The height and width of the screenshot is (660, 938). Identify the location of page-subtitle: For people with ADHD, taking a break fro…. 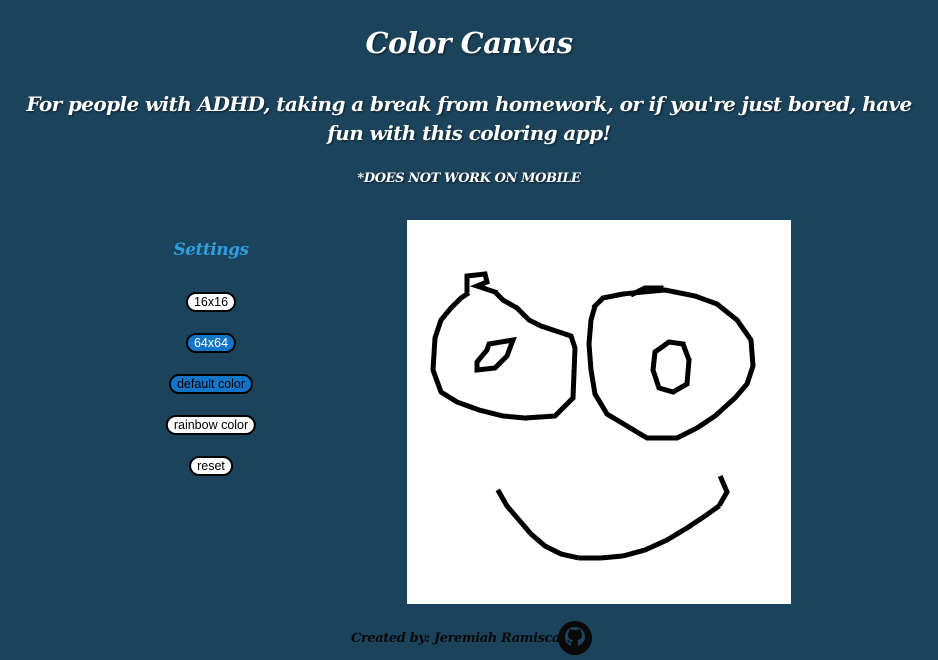
(469, 118).